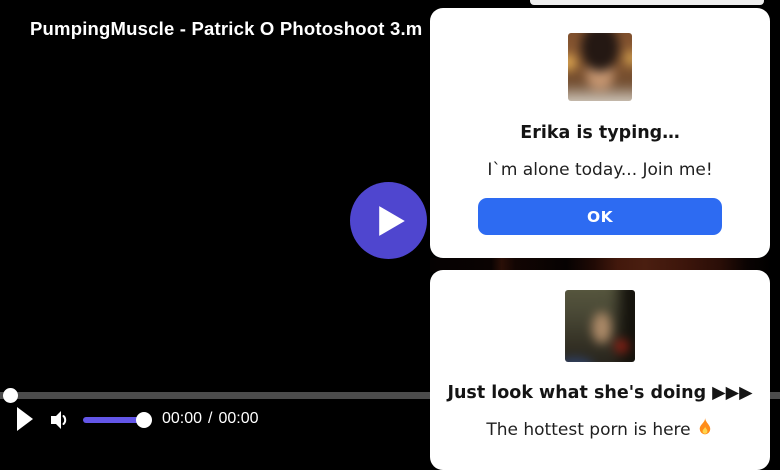 The image size is (780, 470). What do you see at coordinates (226, 28) in the screenshot?
I see `video-title: PumpingMuscle - Patrick O Photoshoot 3.m` at bounding box center [226, 28].